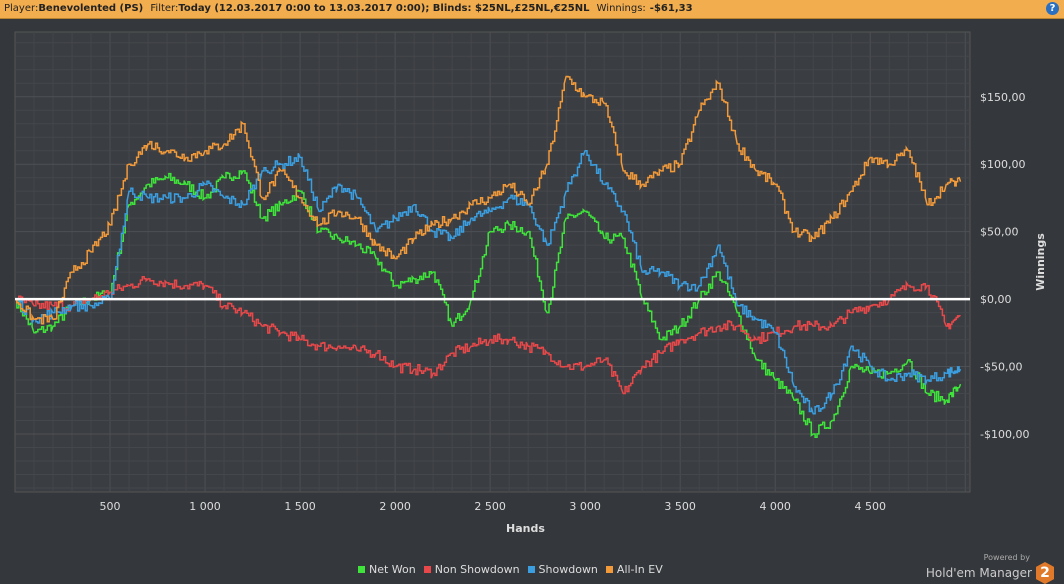 The height and width of the screenshot is (584, 1064). I want to click on y-tick-label: -$100,00, so click(1004, 434).